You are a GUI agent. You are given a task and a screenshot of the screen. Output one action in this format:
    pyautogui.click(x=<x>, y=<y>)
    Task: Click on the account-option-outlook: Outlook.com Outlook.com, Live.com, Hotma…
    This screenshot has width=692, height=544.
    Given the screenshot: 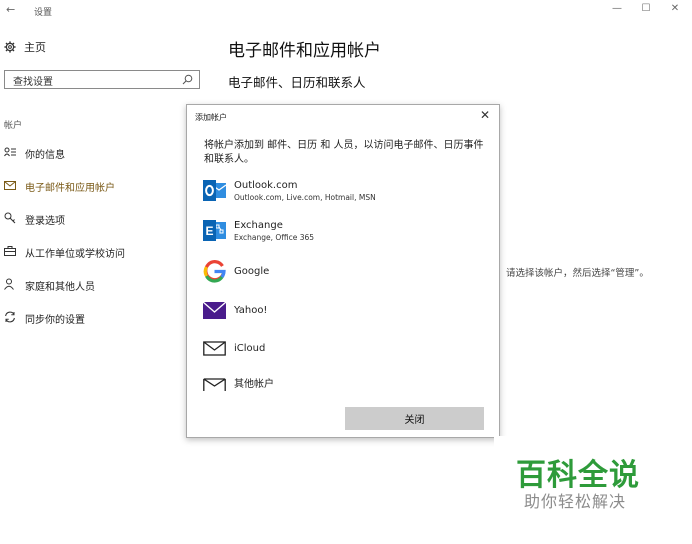 What is the action you would take?
    pyautogui.click(x=289, y=190)
    